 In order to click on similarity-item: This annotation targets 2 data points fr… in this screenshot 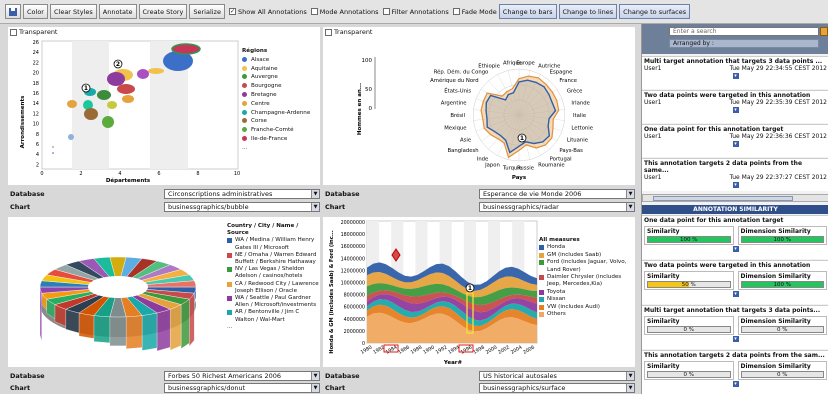, I will do `click(735, 372)`.